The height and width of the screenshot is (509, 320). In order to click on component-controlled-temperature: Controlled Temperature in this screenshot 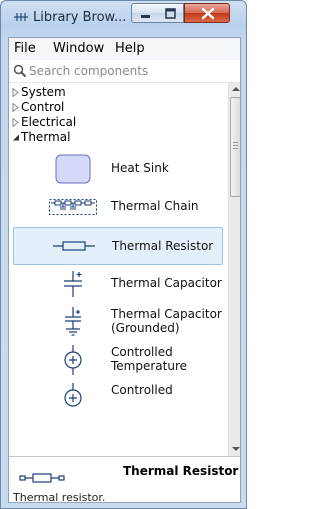, I will do `click(118, 360)`.